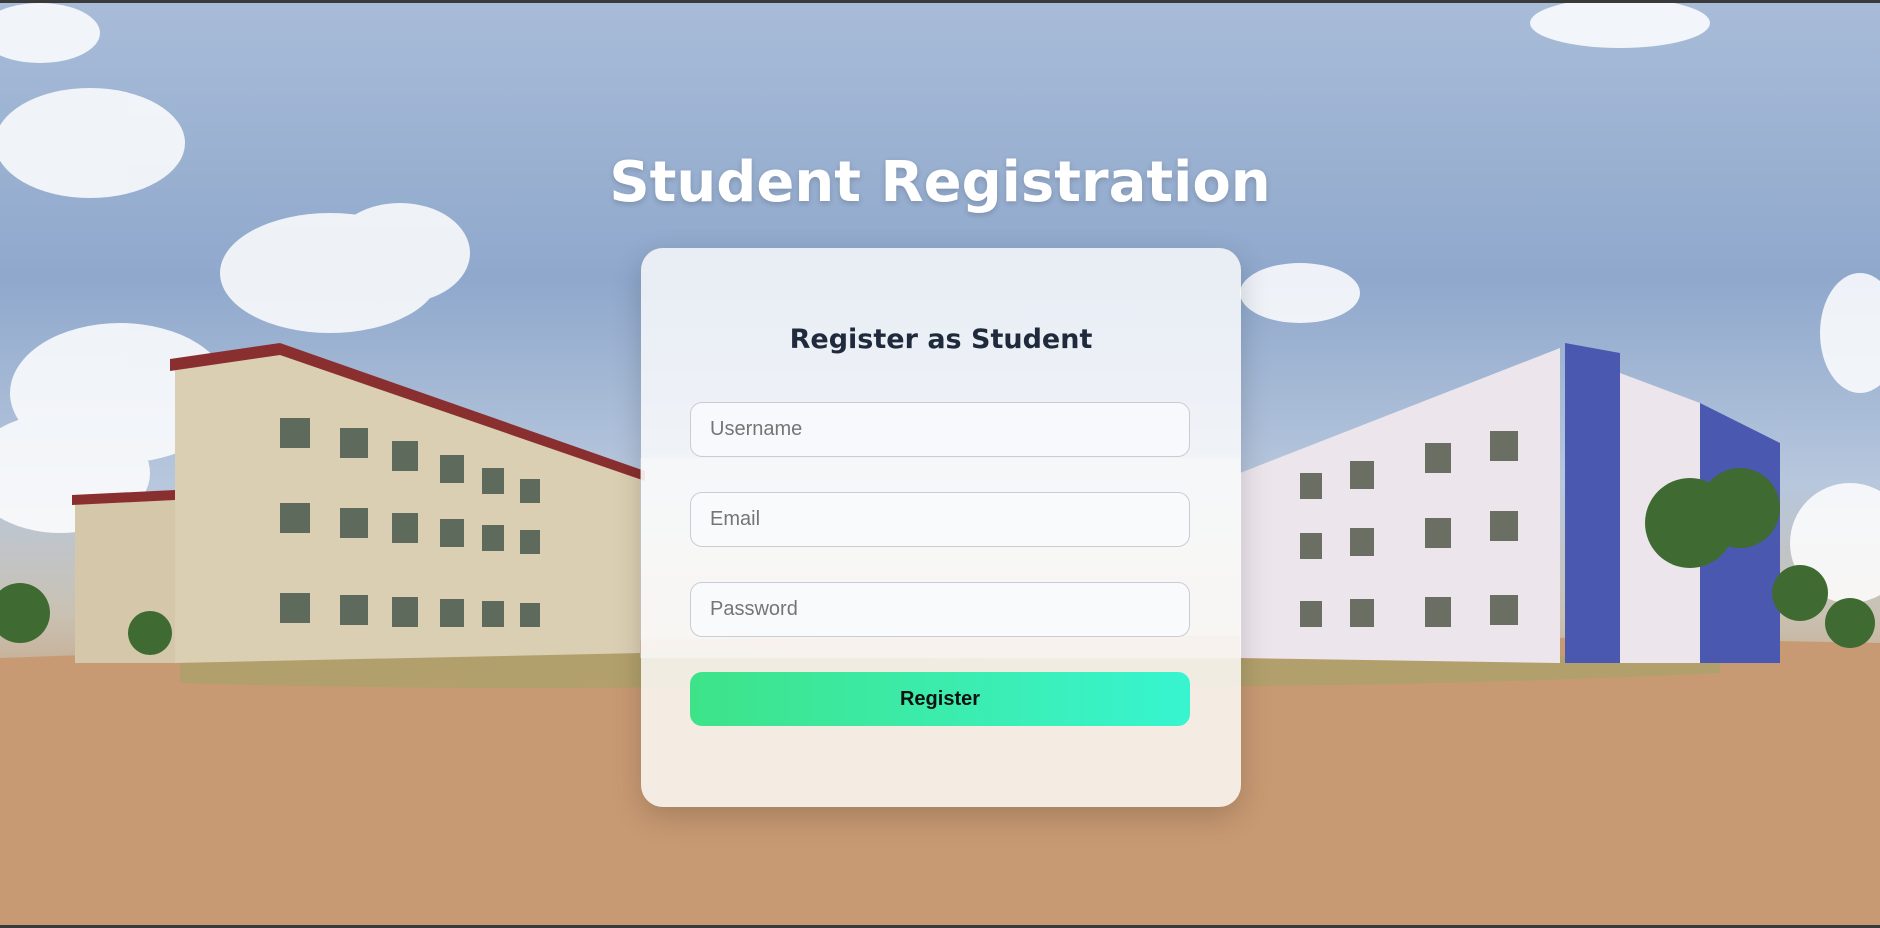 The image size is (1880, 928). Describe the element at coordinates (940, 699) in the screenshot. I see `register-button: Register` at that location.